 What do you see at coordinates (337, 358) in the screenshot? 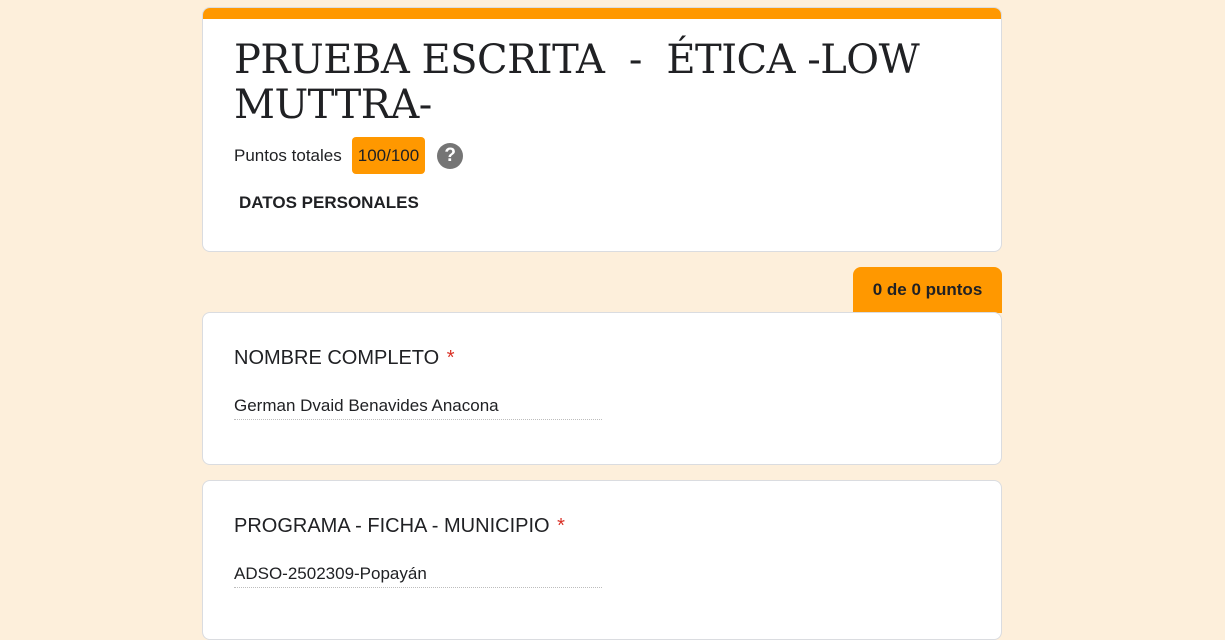
I see `question-title-text: NOMBRE COMPLETO` at bounding box center [337, 358].